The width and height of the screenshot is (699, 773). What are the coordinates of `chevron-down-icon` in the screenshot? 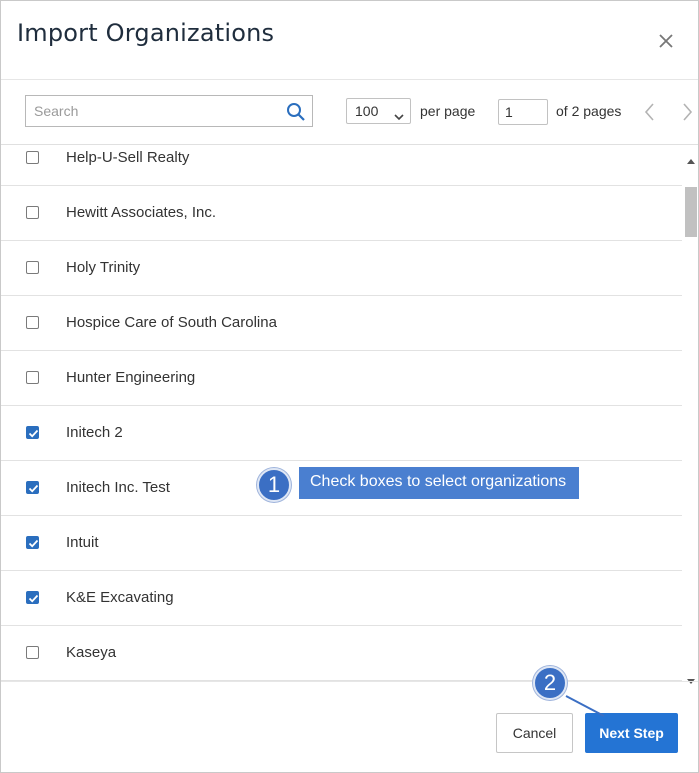 It's located at (399, 114).